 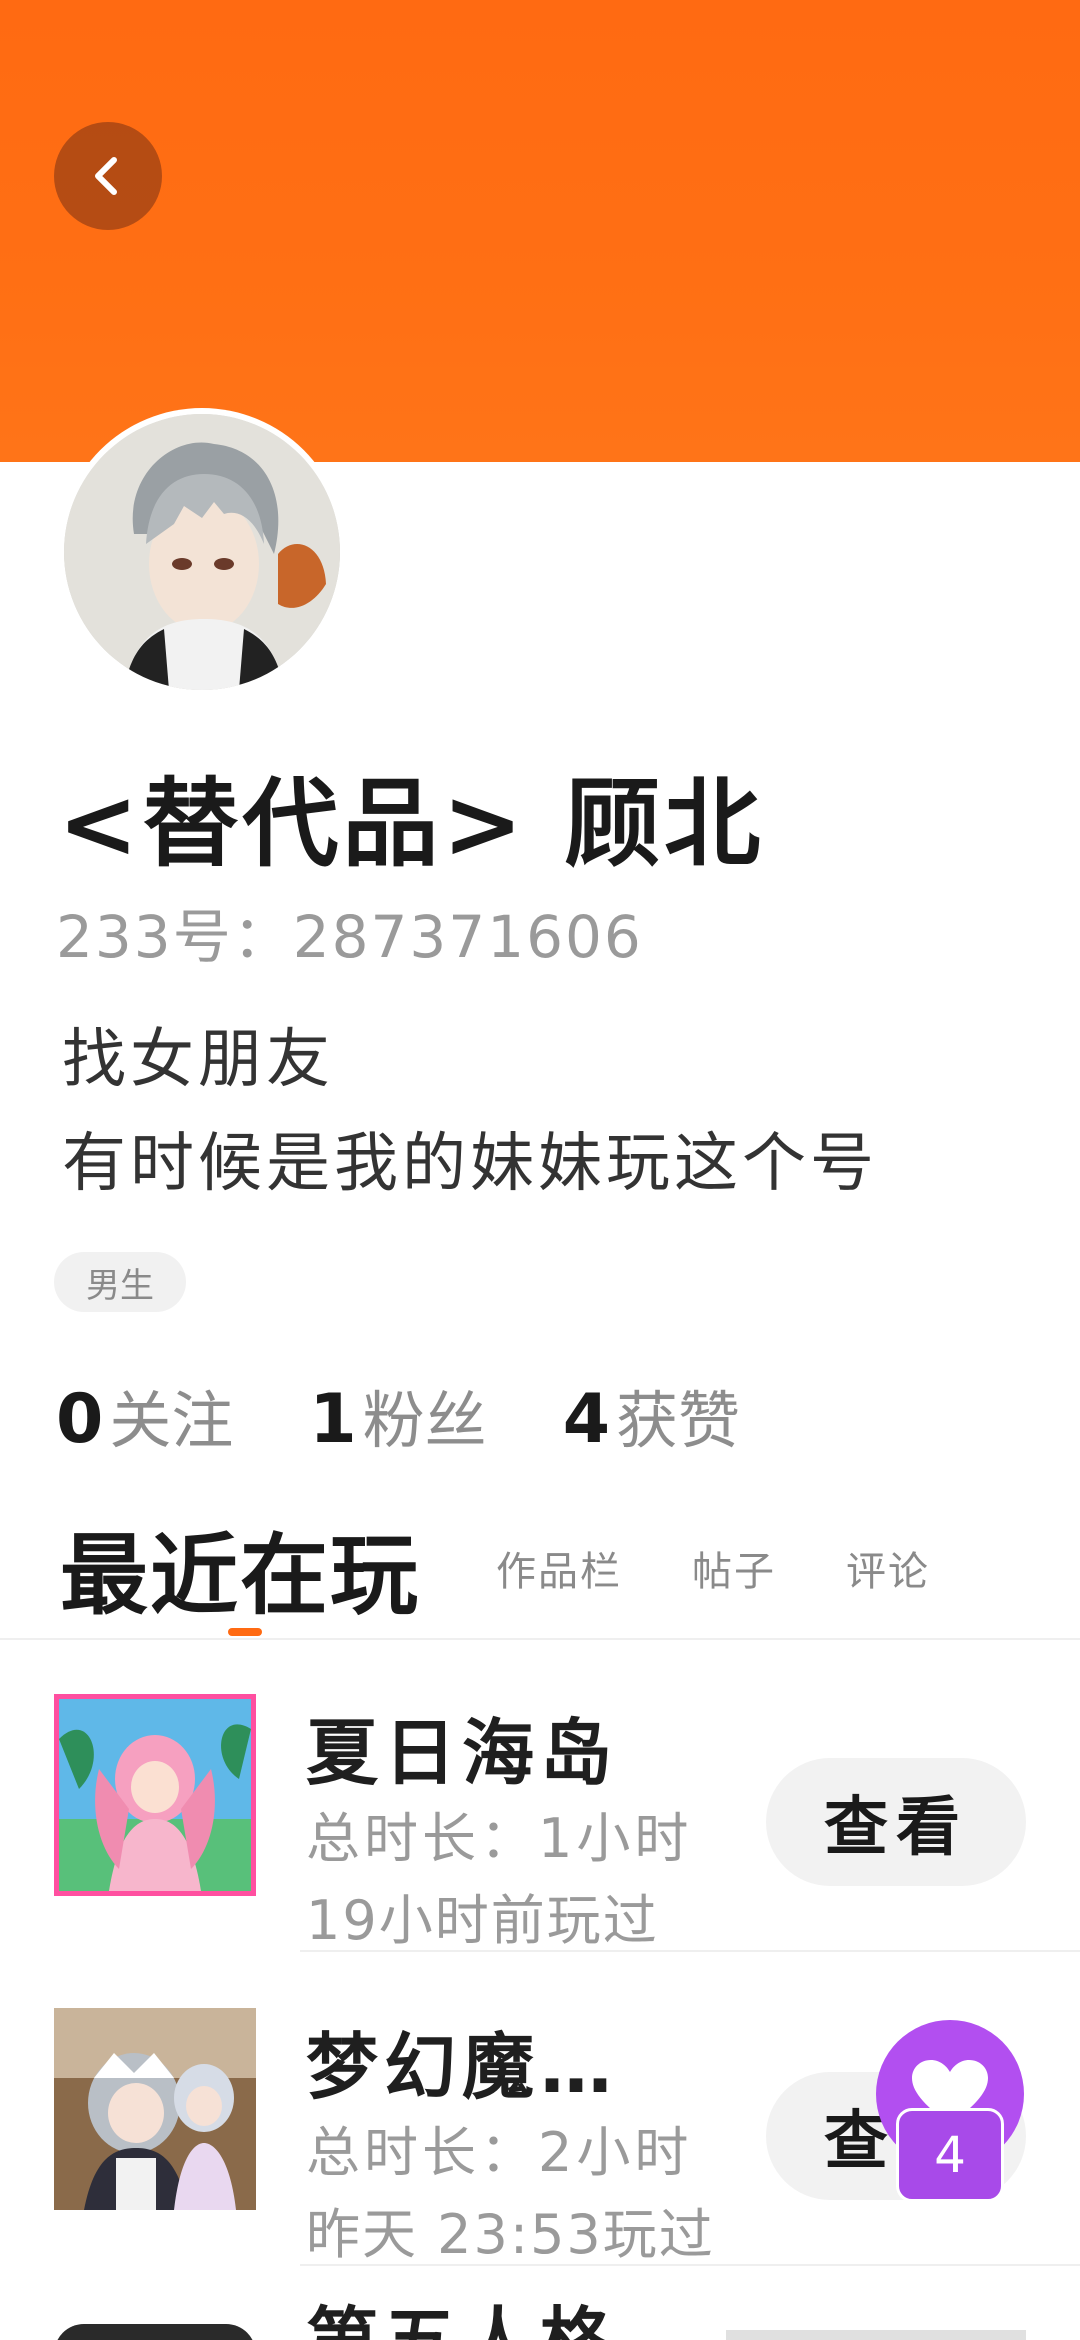 I want to click on back-button, so click(x=108, y=176).